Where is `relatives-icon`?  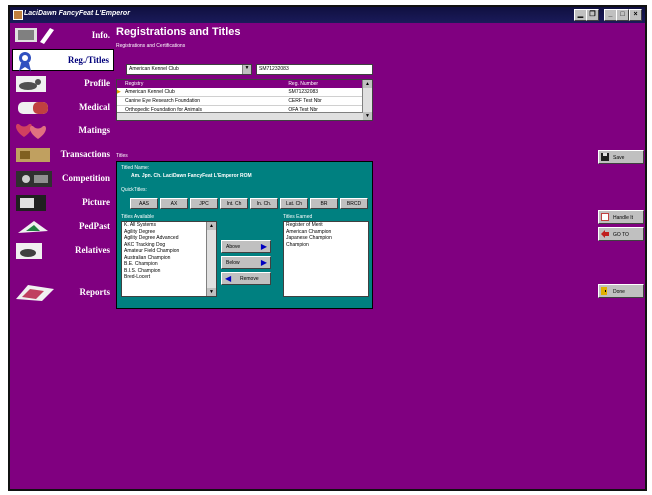 relatives-icon is located at coordinates (29, 251).